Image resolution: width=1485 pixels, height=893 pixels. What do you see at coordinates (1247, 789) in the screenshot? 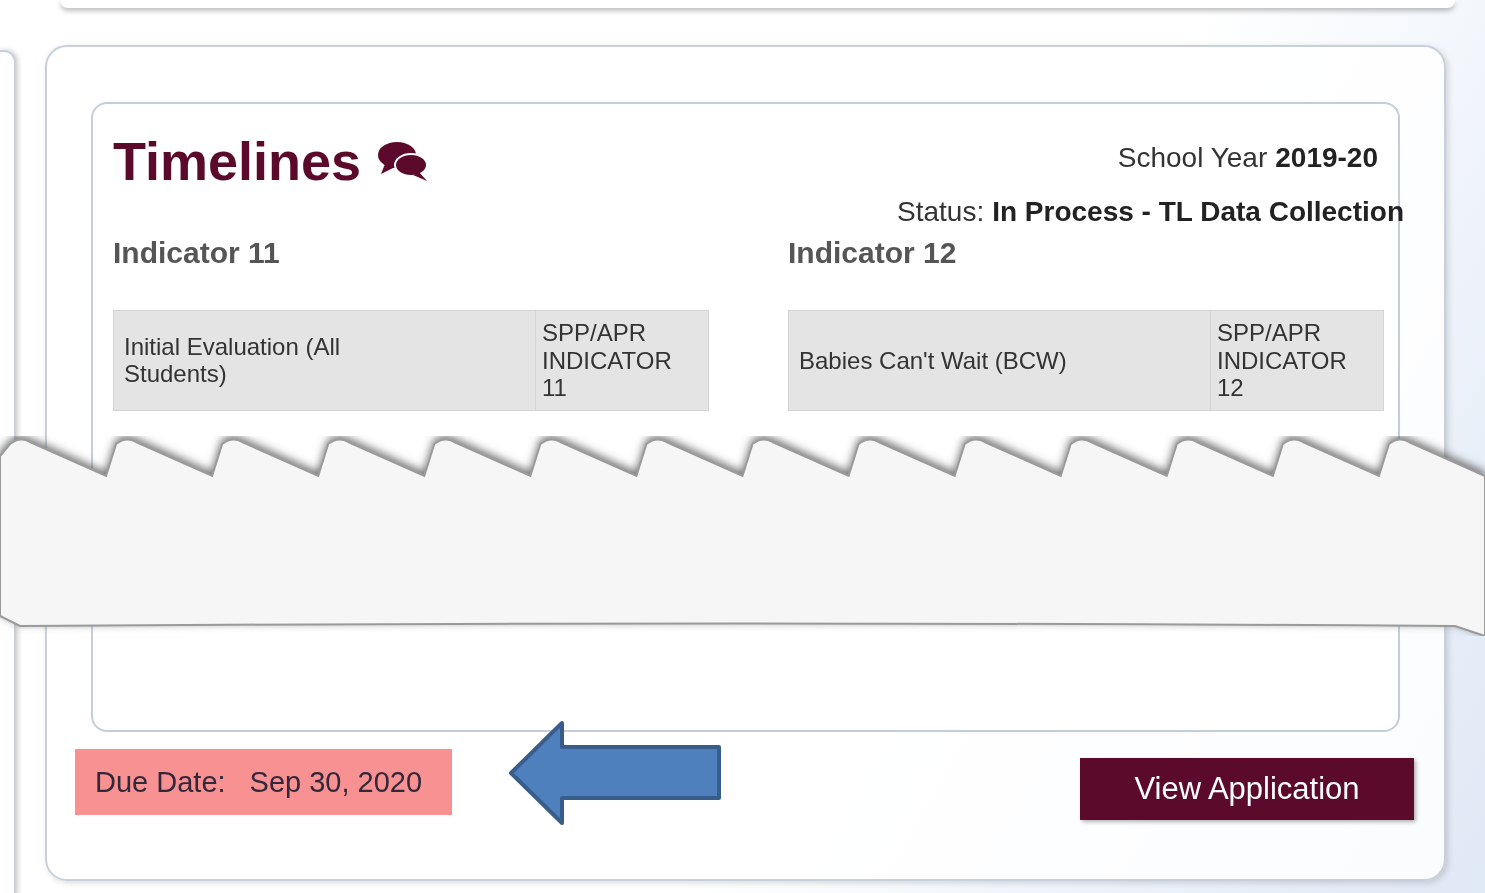
I see `view-application-button: View Application` at bounding box center [1247, 789].